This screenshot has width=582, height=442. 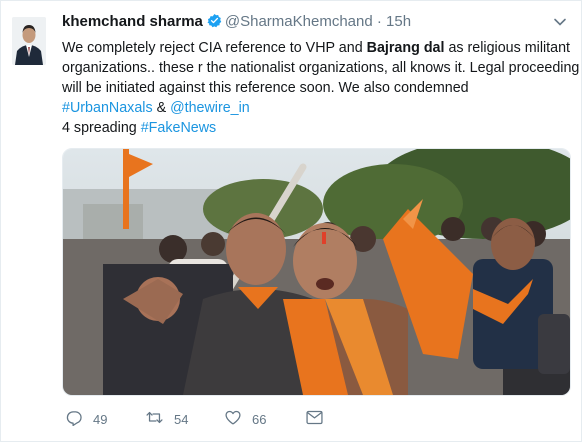 What do you see at coordinates (398, 21) in the screenshot?
I see `timestamp: 15h` at bounding box center [398, 21].